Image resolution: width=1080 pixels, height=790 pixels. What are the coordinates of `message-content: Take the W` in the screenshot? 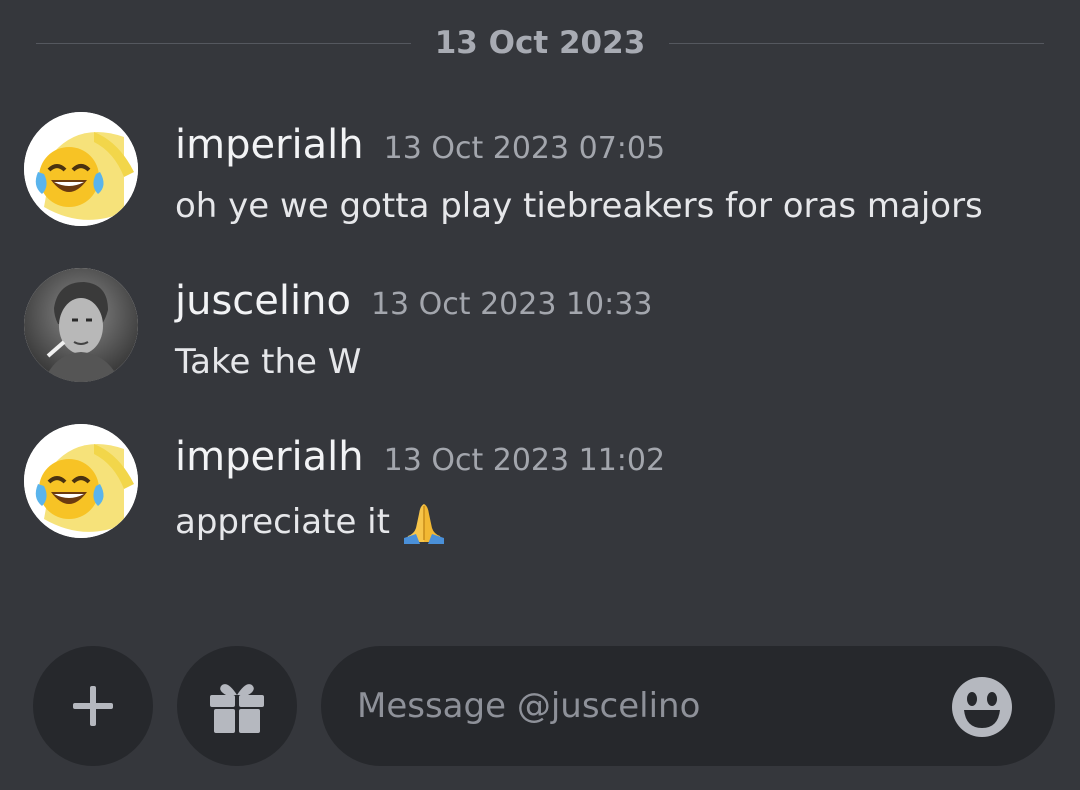 It's located at (268, 362).